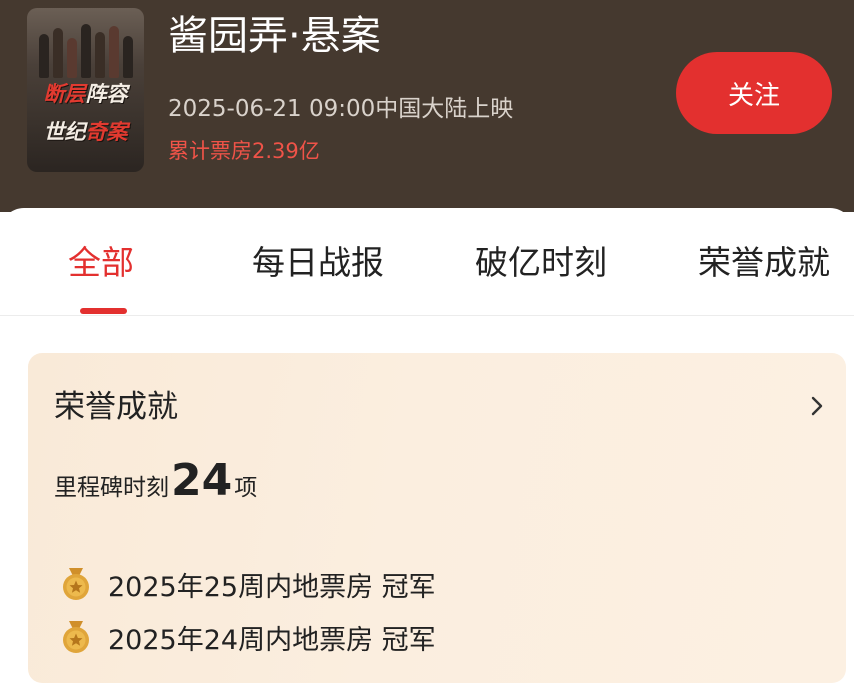  What do you see at coordinates (272, 587) in the screenshot?
I see `award-text: 2025年25周内地票房 冠军` at bounding box center [272, 587].